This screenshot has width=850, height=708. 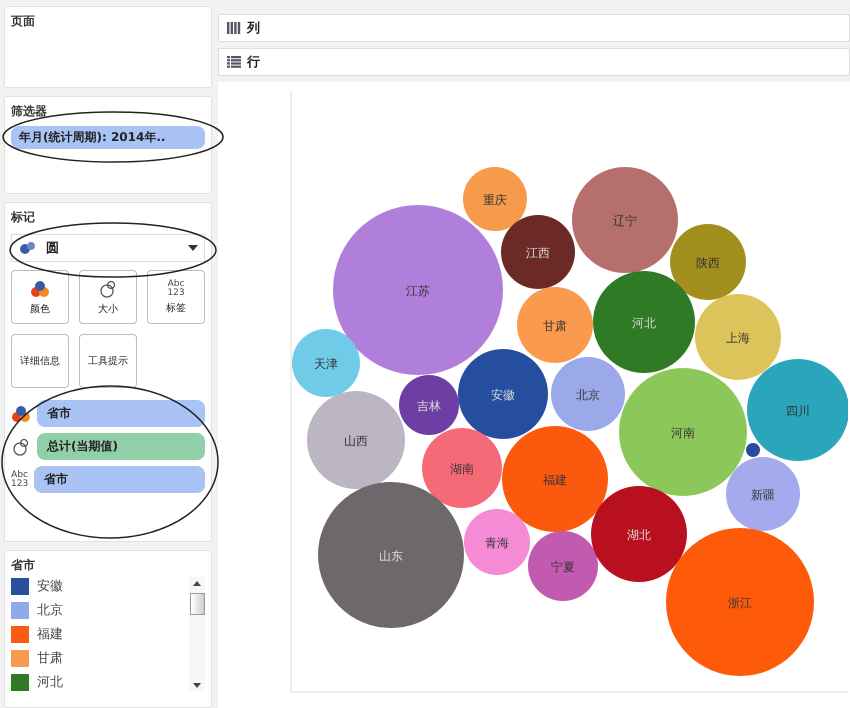 I want to click on legend-label: 河北, so click(x=50, y=682).